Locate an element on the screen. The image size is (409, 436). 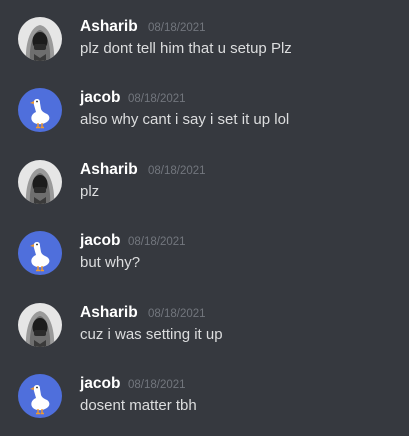
message-text: also why cant i say i set it up lol is located at coordinates (185, 119).